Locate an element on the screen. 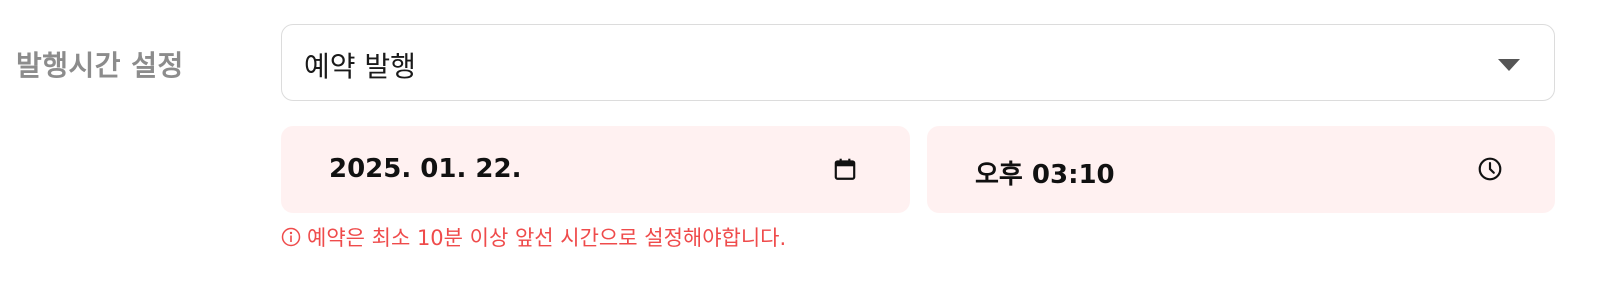 This screenshot has width=1612, height=292. calendar-icon is located at coordinates (845, 169).